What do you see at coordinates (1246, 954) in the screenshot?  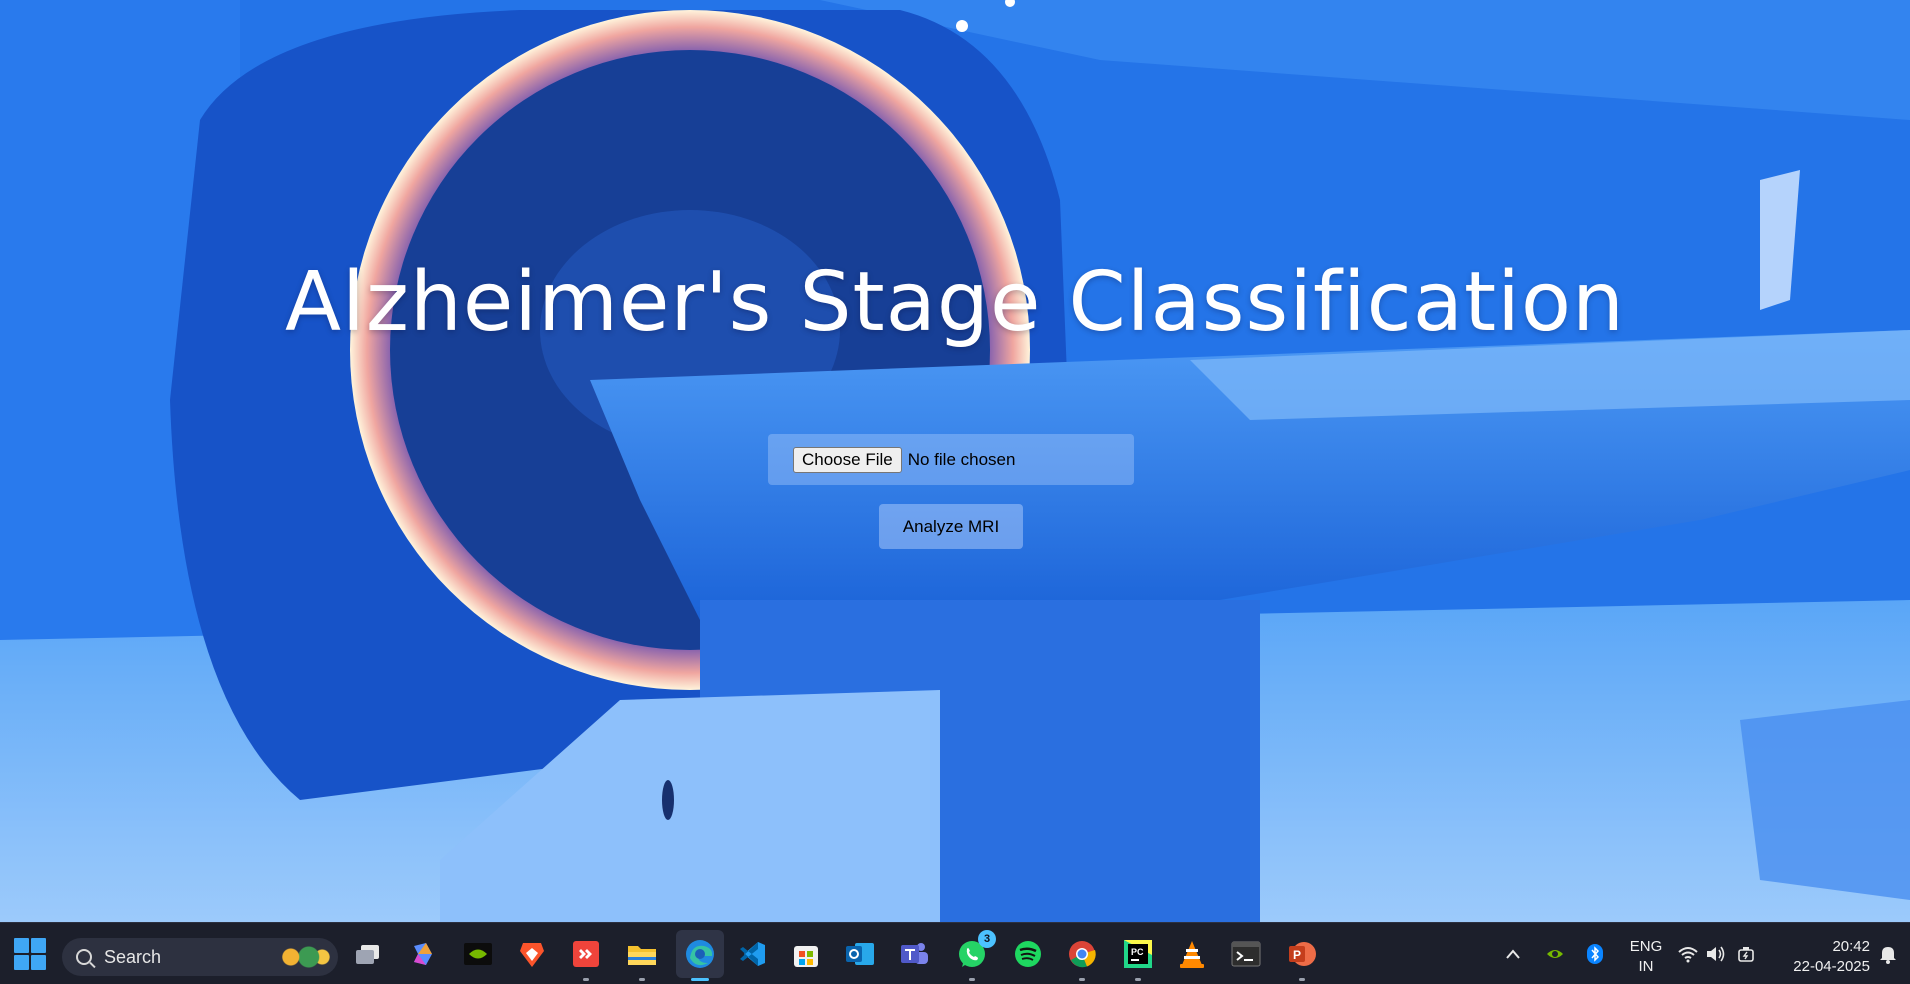 I see `terminal-icon` at bounding box center [1246, 954].